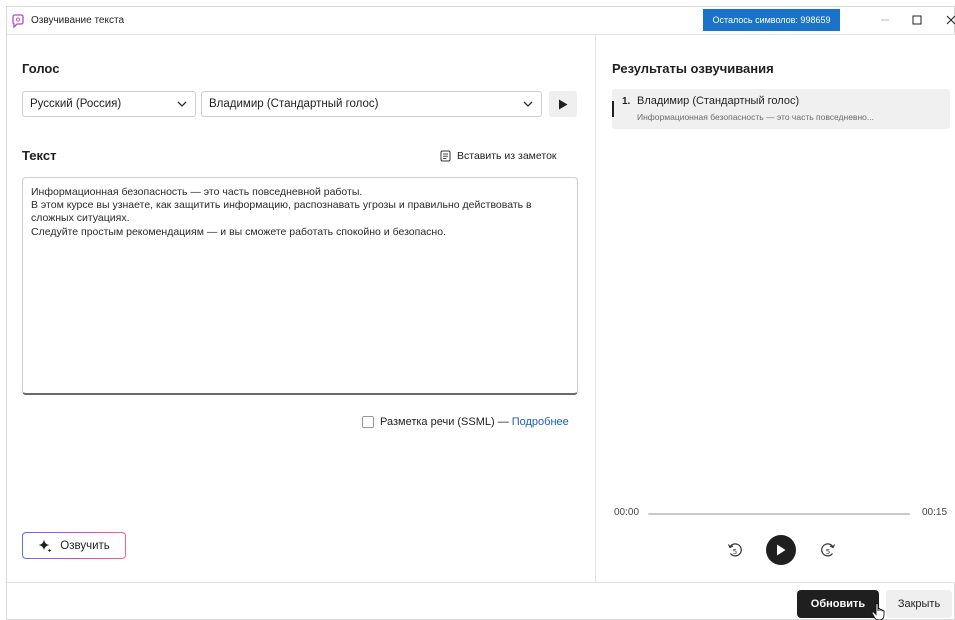 This screenshot has height=620, width=955. What do you see at coordinates (41, 68) in the screenshot?
I see `voice-heading: Голос` at bounding box center [41, 68].